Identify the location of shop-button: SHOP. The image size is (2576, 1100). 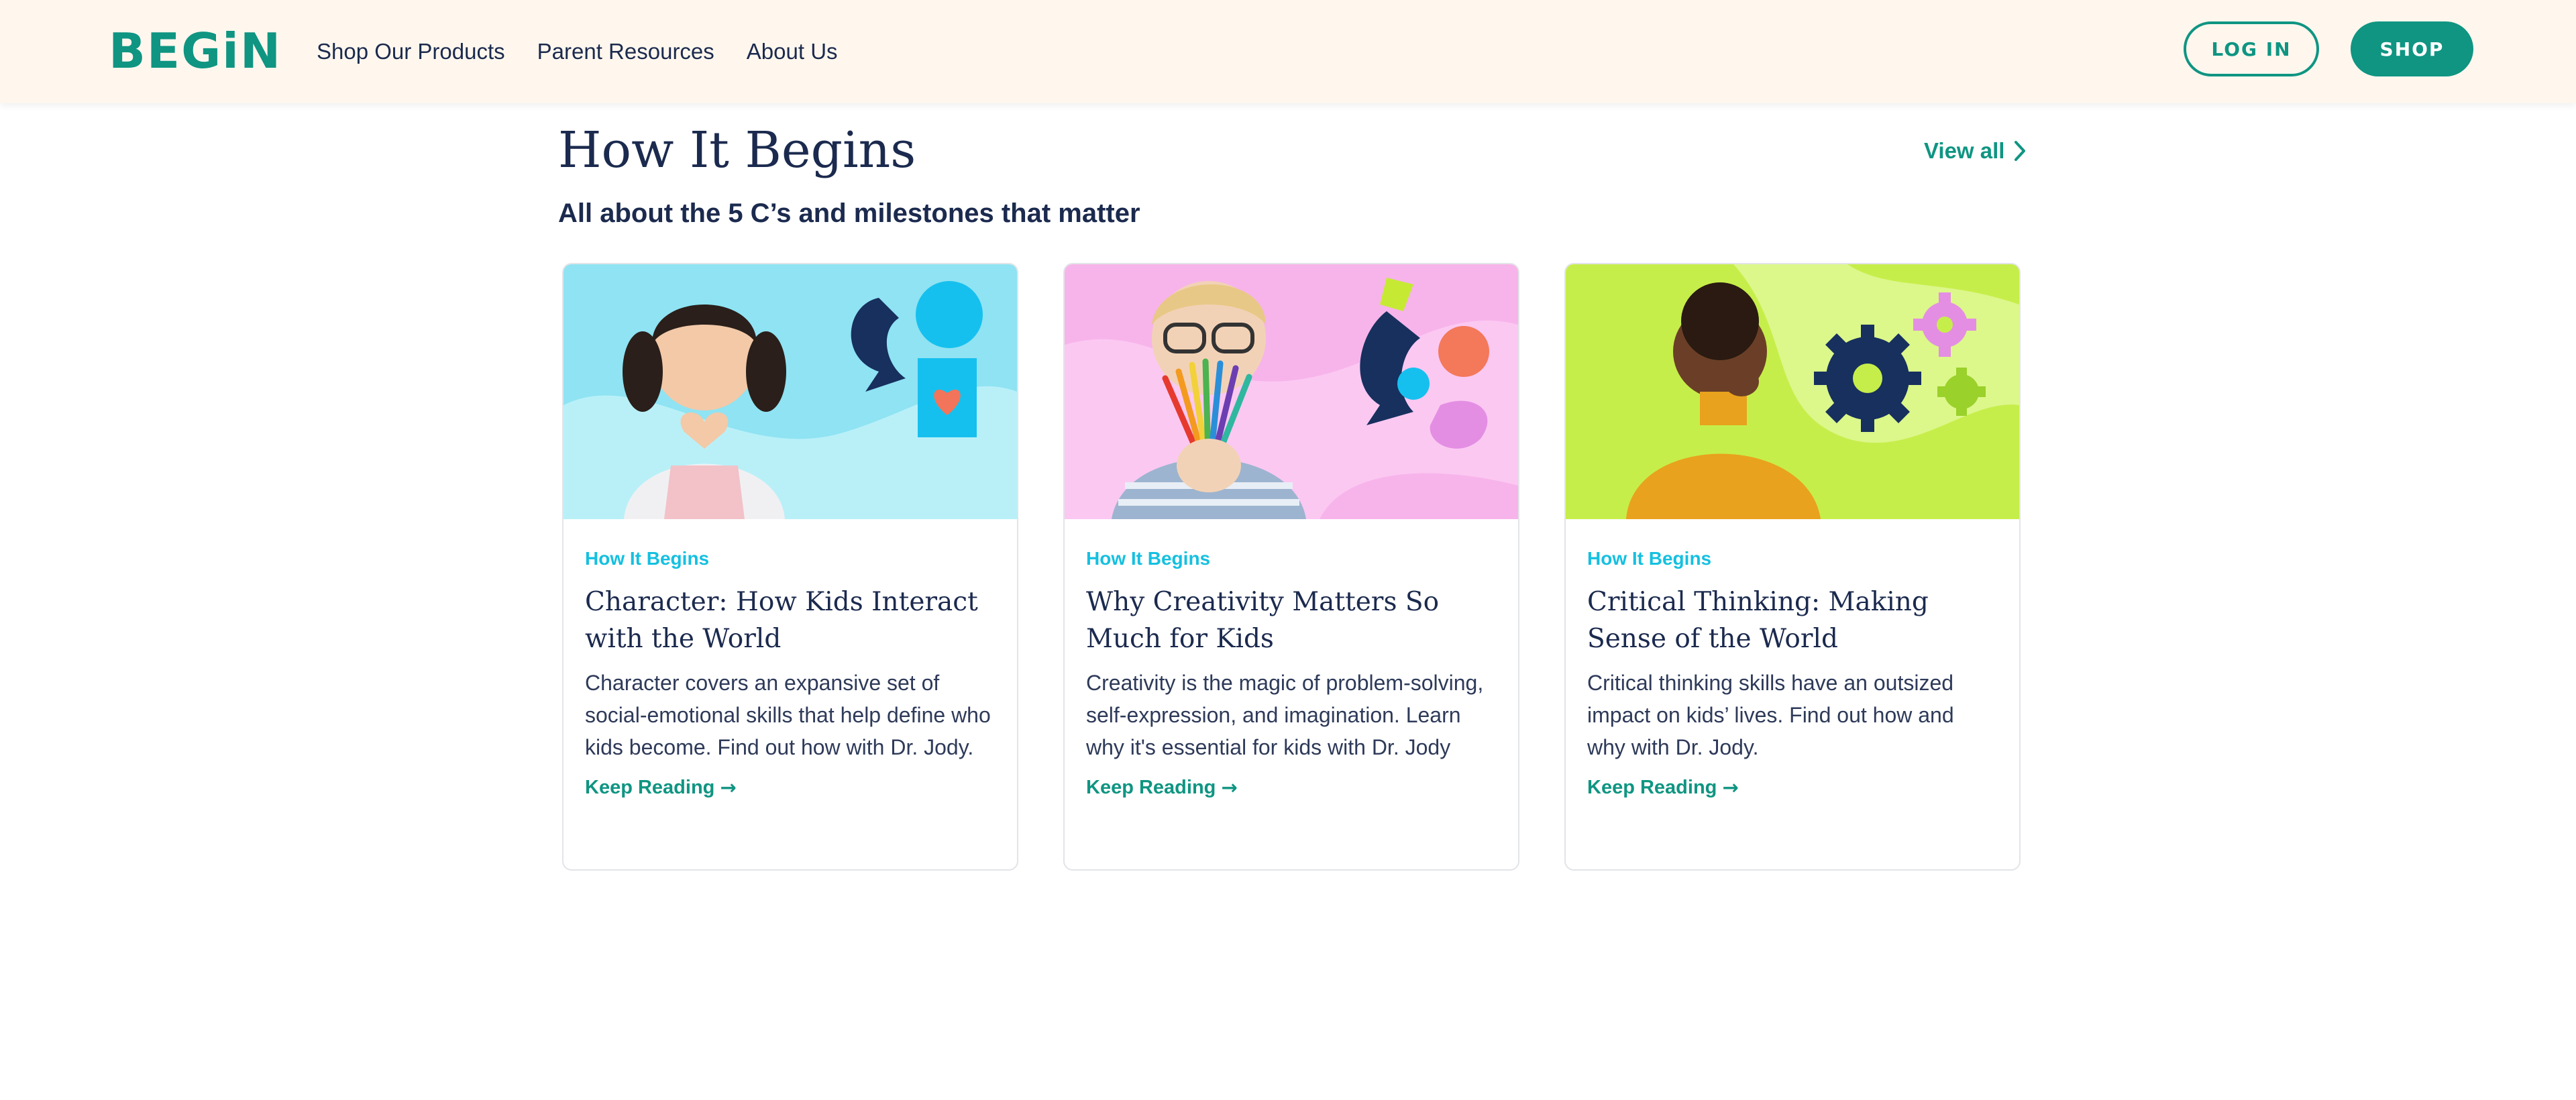
(2412, 49).